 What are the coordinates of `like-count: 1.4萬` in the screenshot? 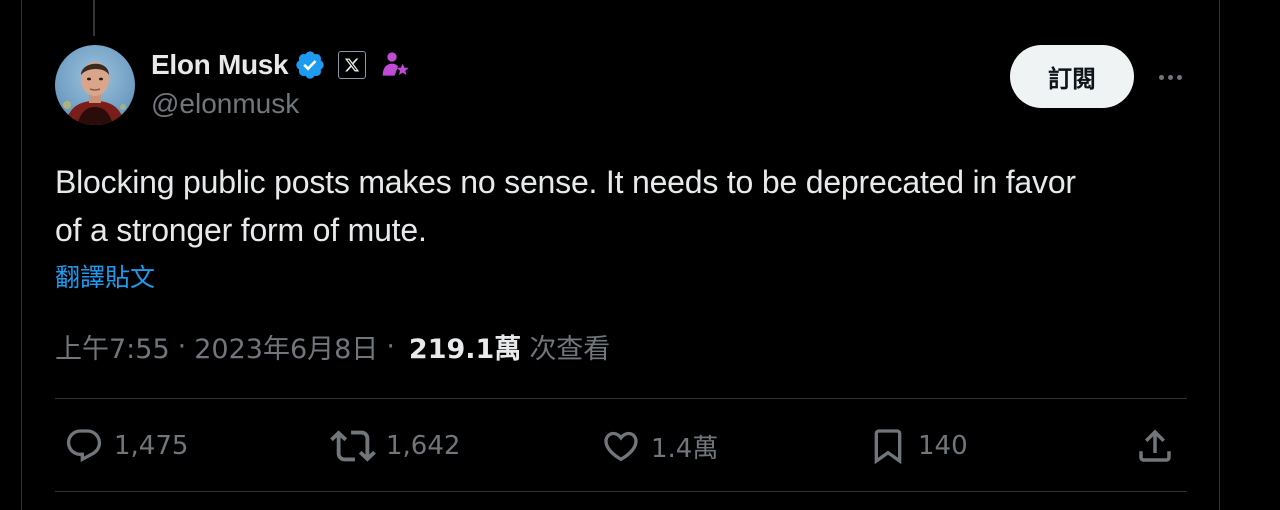 It's located at (685, 448).